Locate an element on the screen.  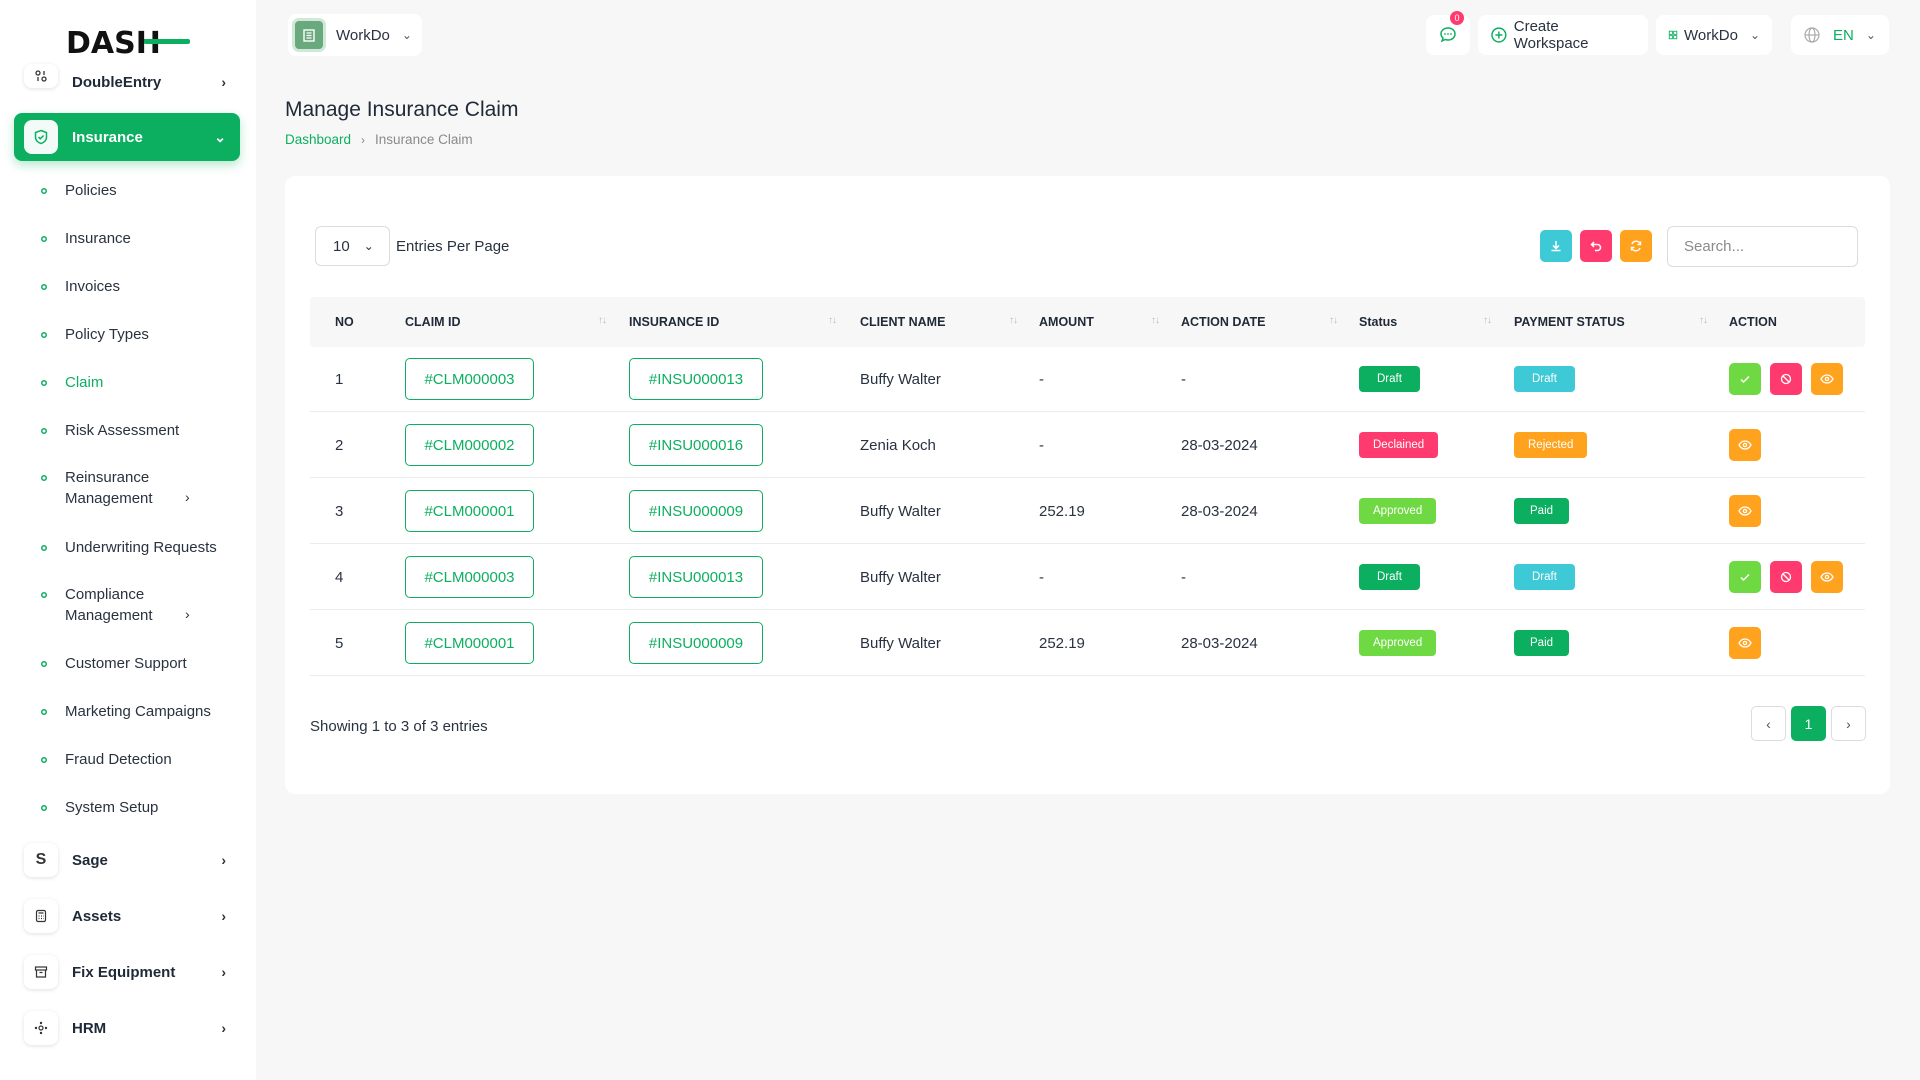
sidebar-item-assets: Assets › is located at coordinates (127, 916).